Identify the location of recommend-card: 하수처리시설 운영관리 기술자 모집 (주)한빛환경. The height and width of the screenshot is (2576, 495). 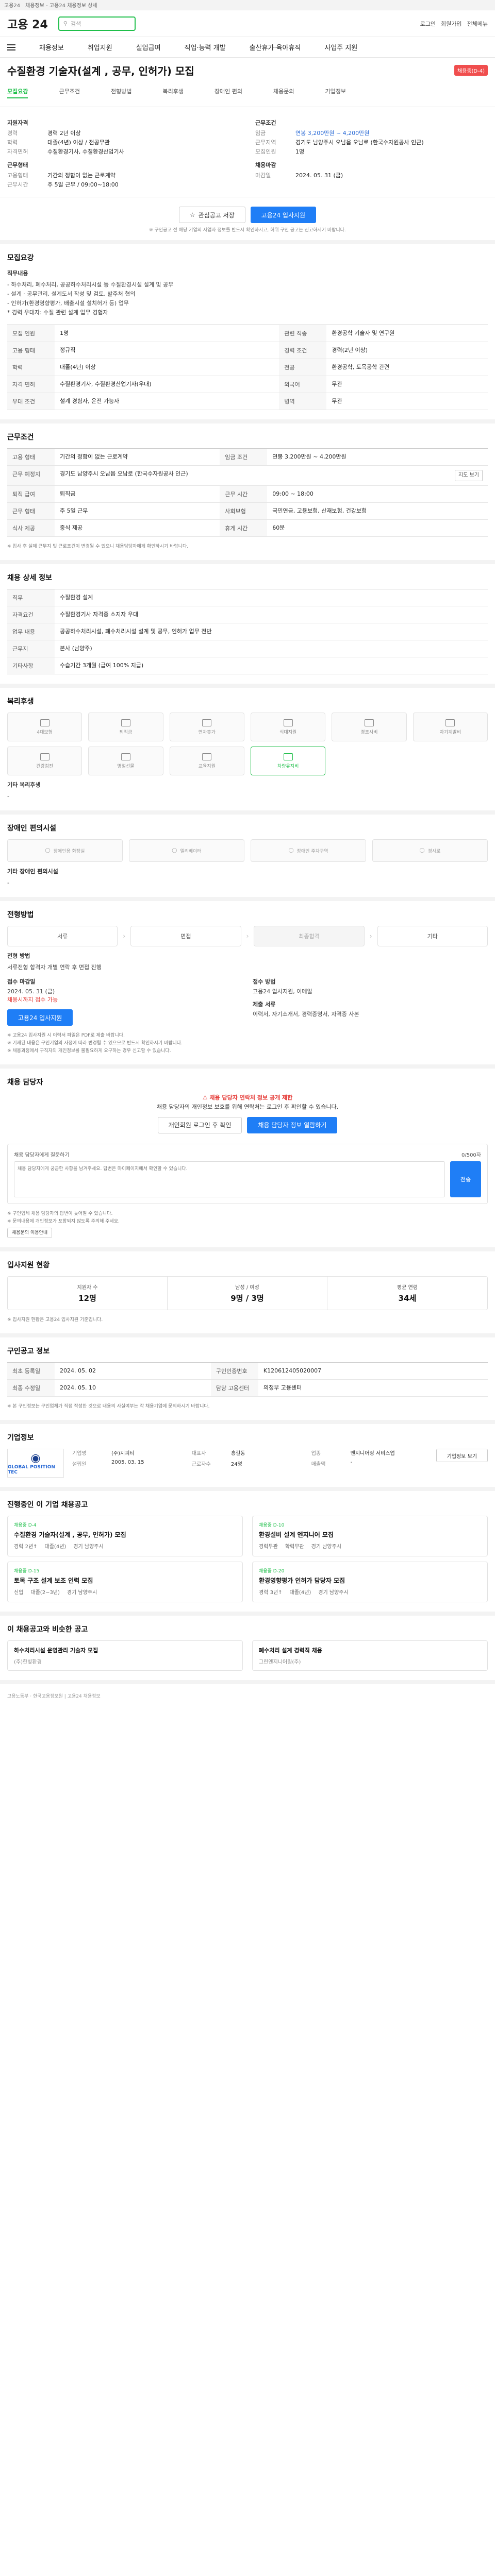
(125, 1655).